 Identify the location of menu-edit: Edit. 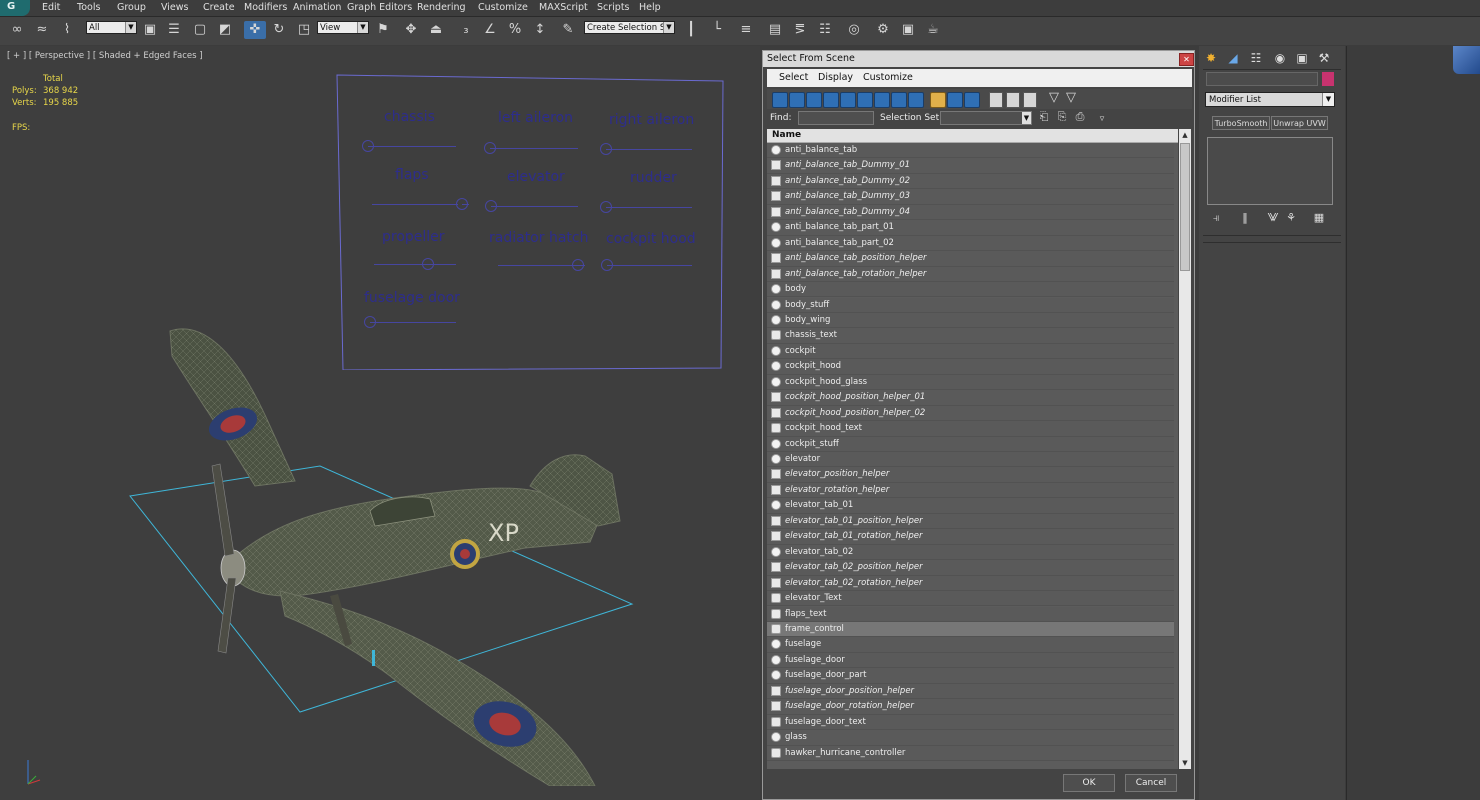
(51, 7).